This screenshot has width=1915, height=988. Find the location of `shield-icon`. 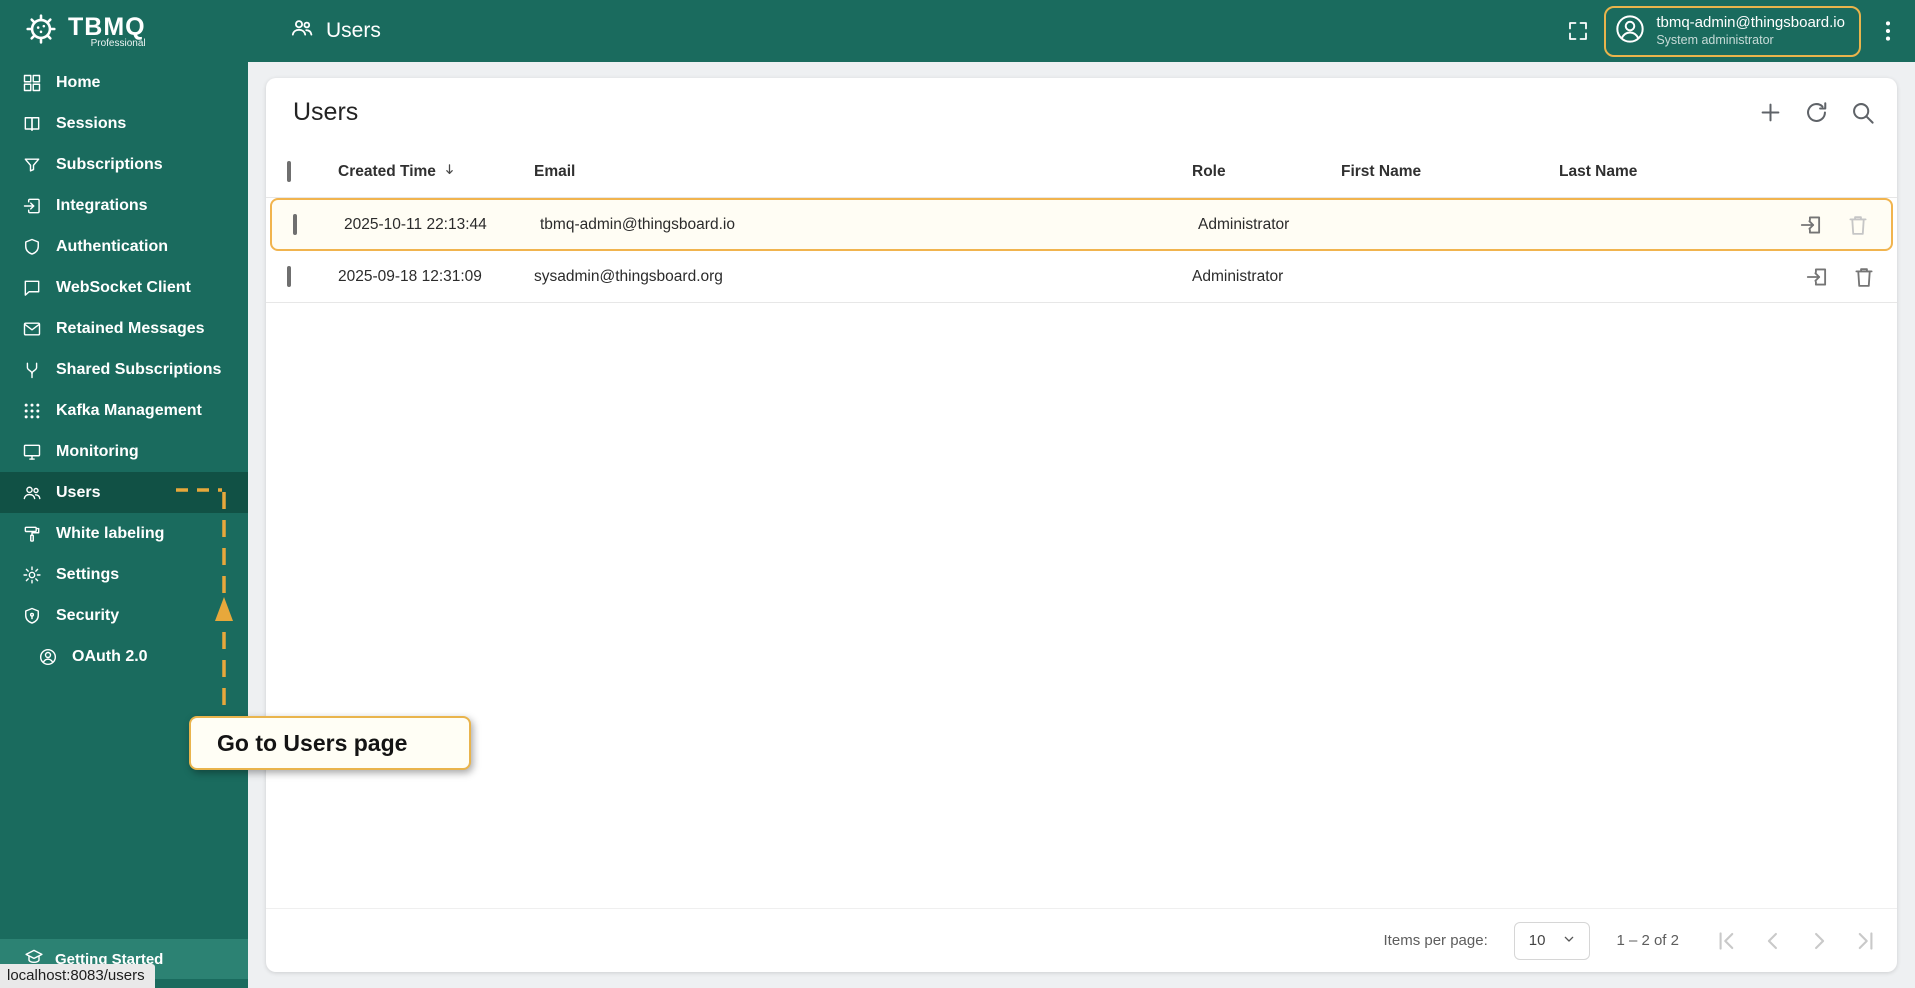

shield-icon is located at coordinates (32, 247).